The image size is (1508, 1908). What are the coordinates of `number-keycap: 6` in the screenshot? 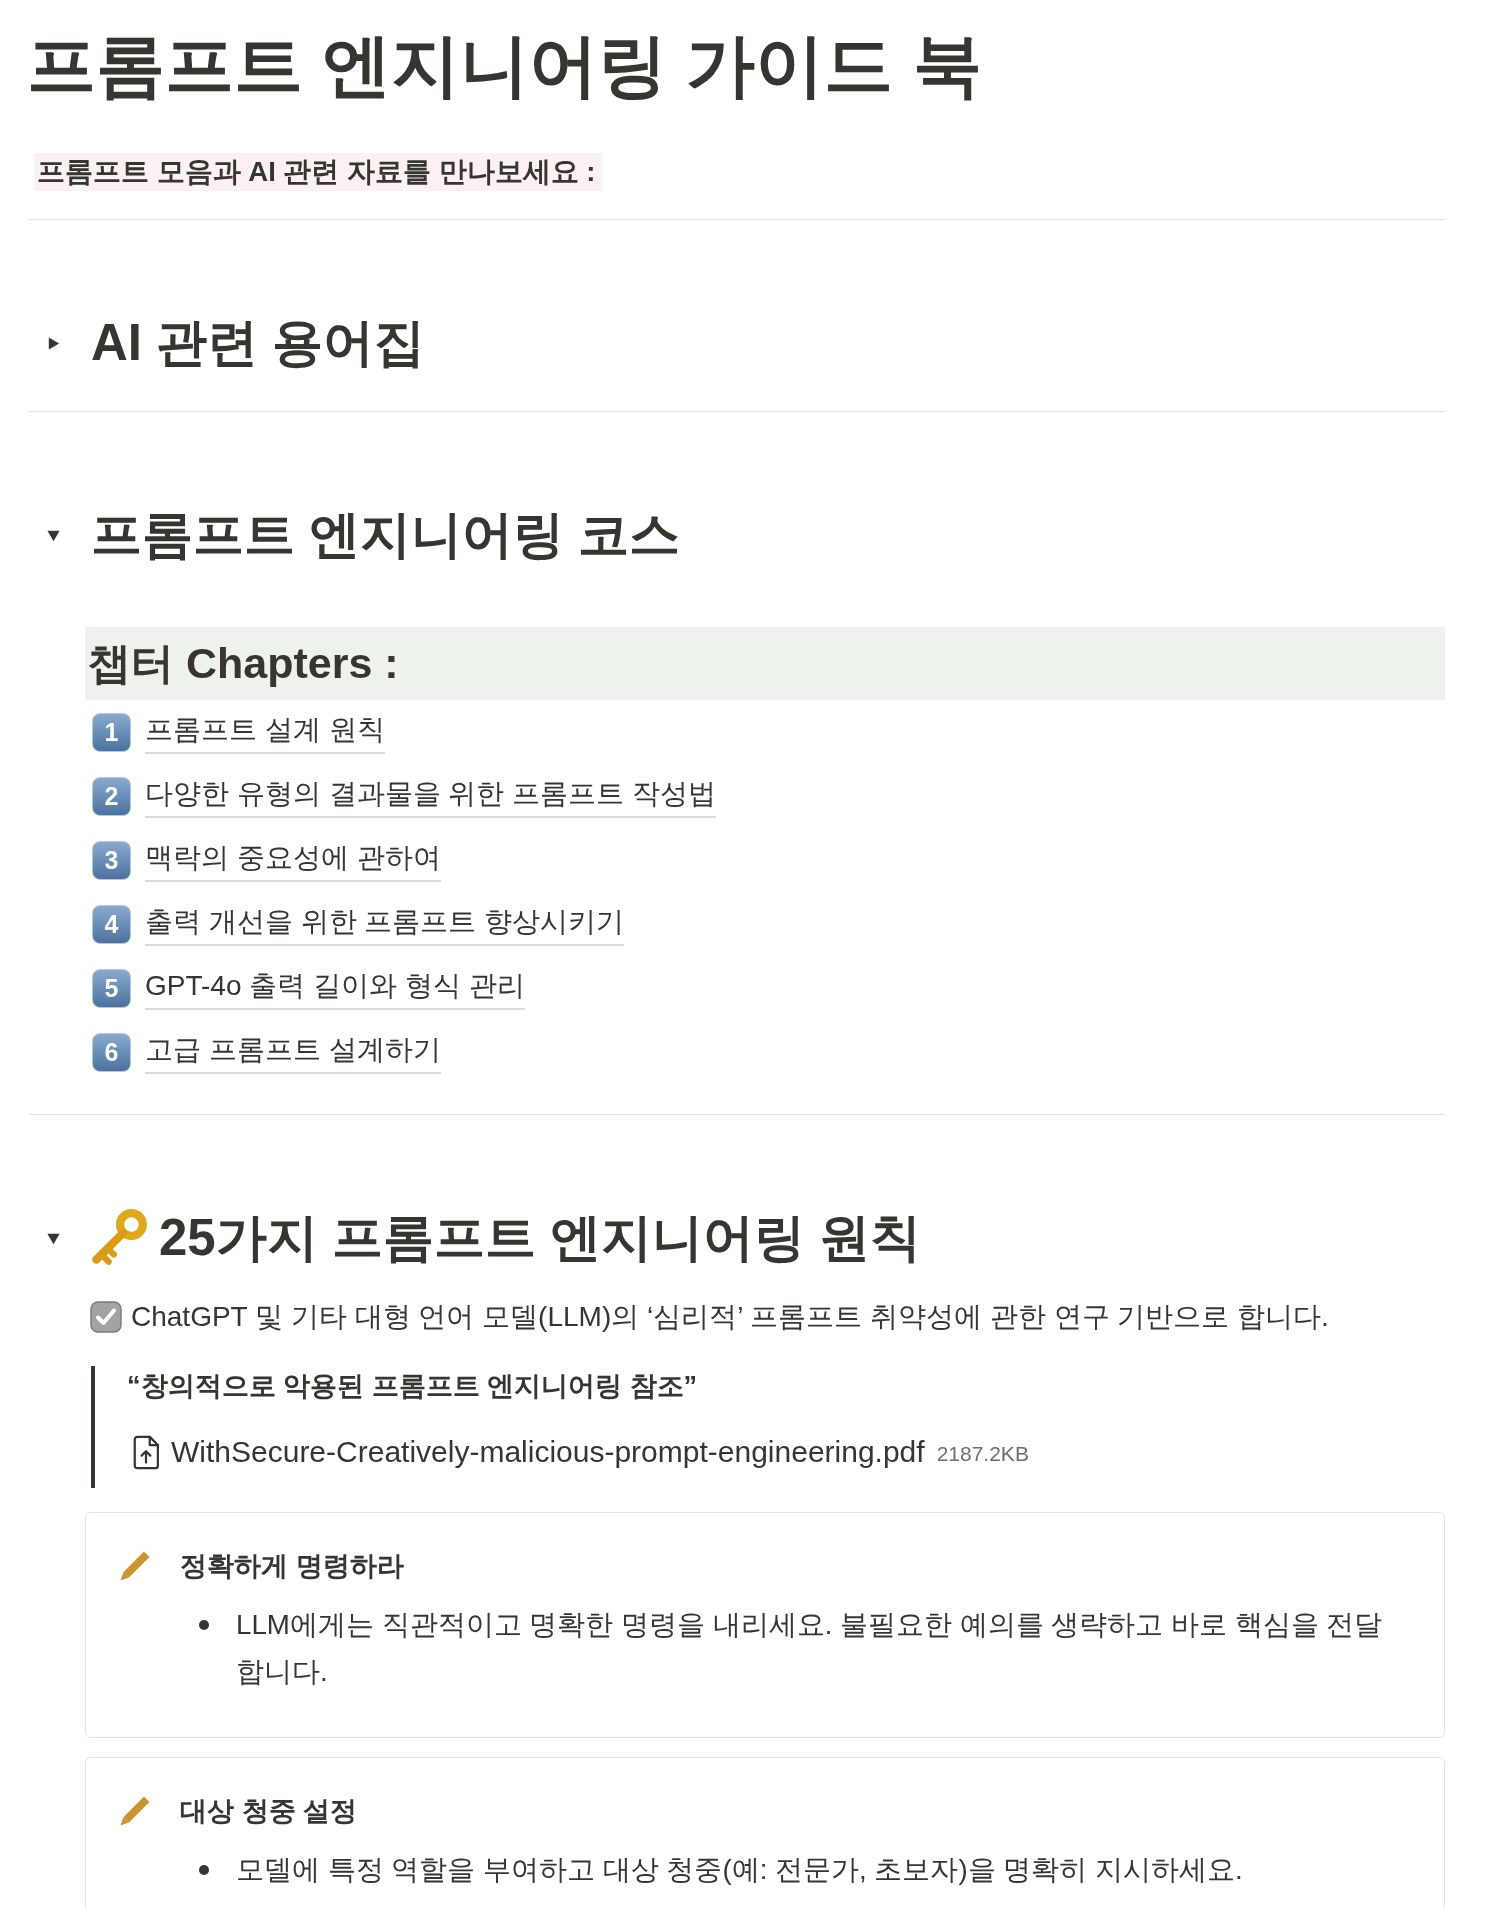 It's located at (111, 1052).